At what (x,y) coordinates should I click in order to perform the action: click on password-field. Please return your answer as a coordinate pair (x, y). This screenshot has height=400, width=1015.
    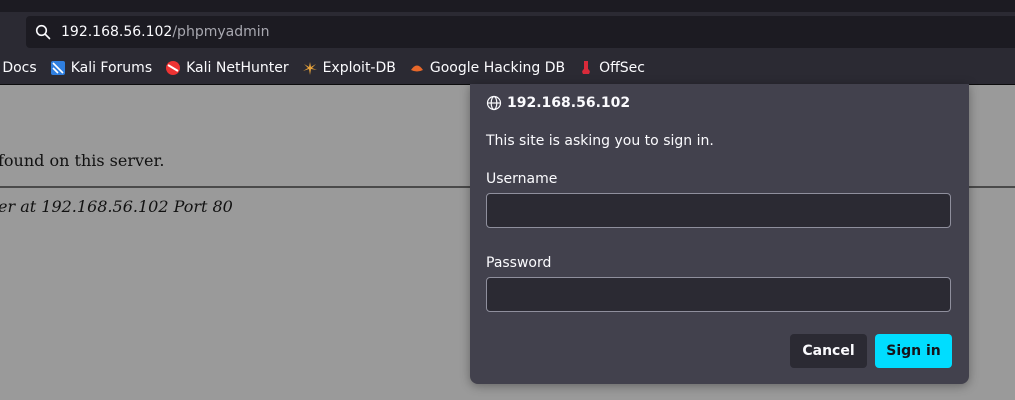
    Looking at the image, I should click on (718, 294).